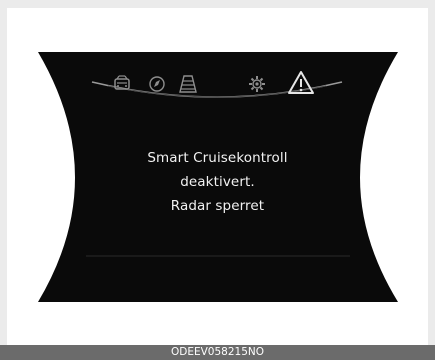 The height and width of the screenshot is (360, 435). Describe the element at coordinates (301, 83) in the screenshot. I see `warning-triangle-icon` at that location.